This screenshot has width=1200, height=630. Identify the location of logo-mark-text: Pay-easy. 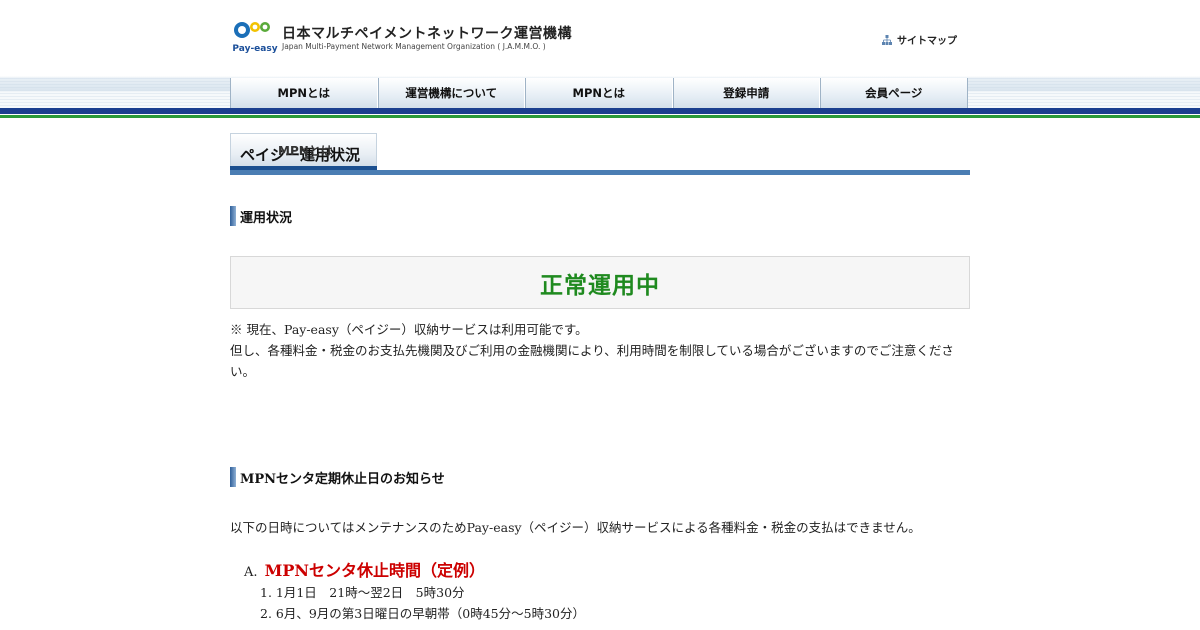
(254, 49).